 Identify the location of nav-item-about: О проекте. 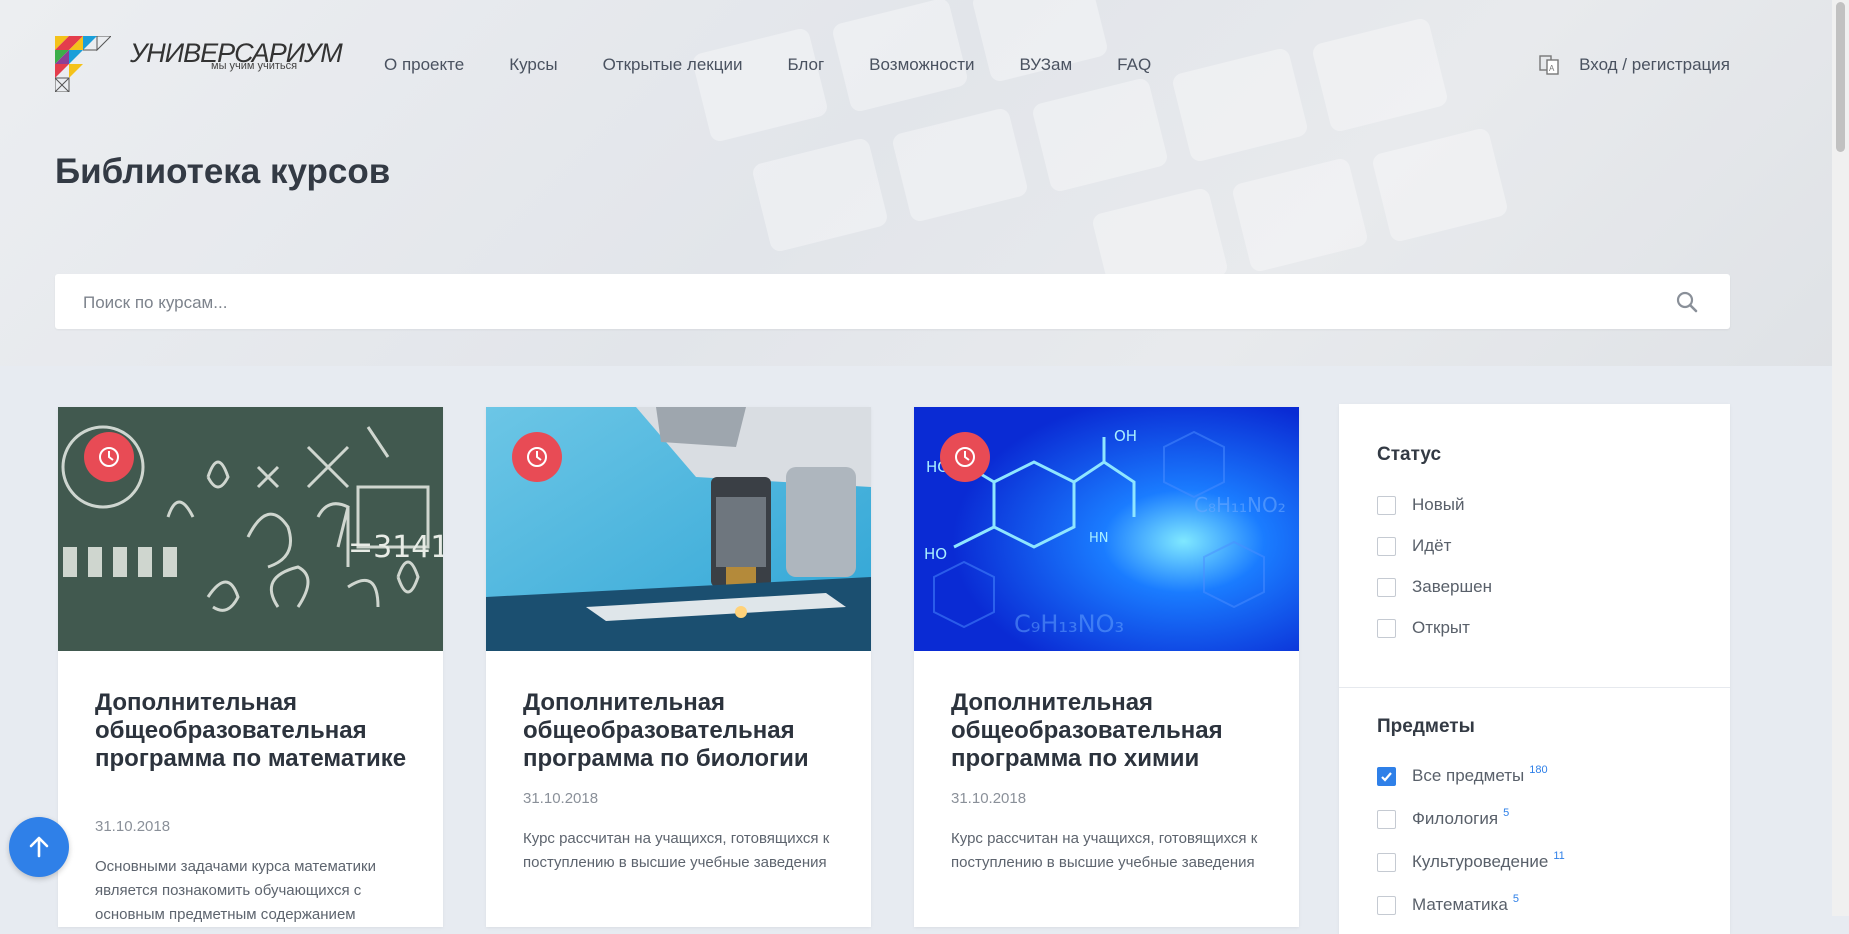
(424, 65).